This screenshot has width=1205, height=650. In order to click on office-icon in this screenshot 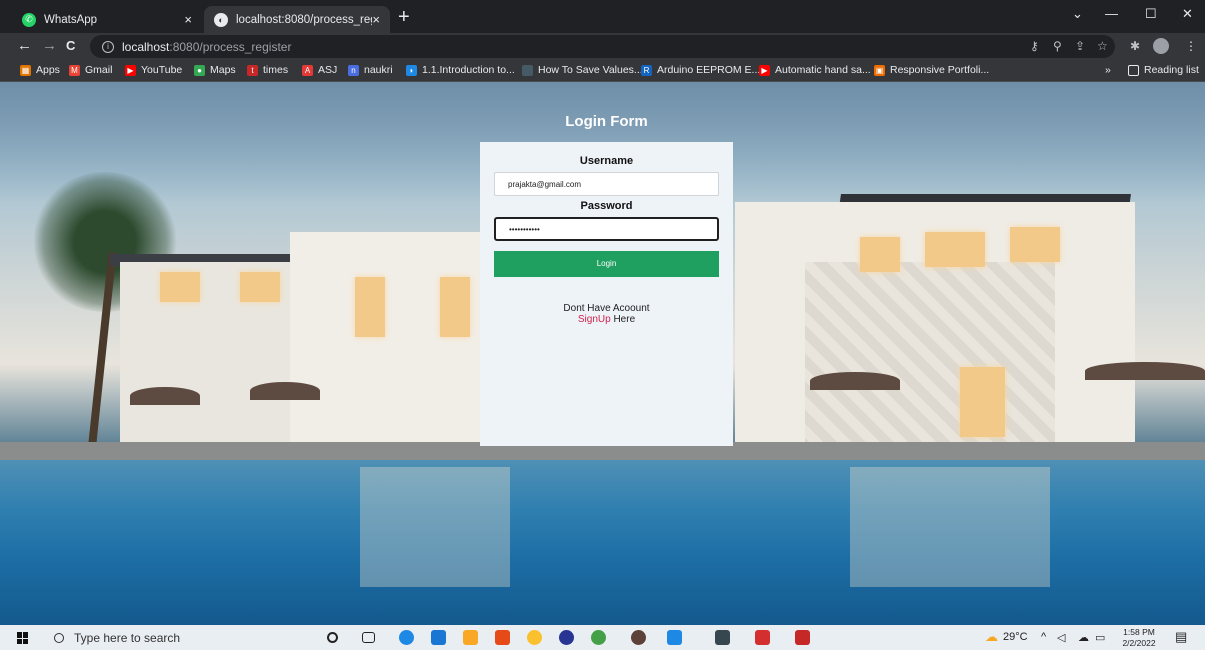, I will do `click(502, 637)`.